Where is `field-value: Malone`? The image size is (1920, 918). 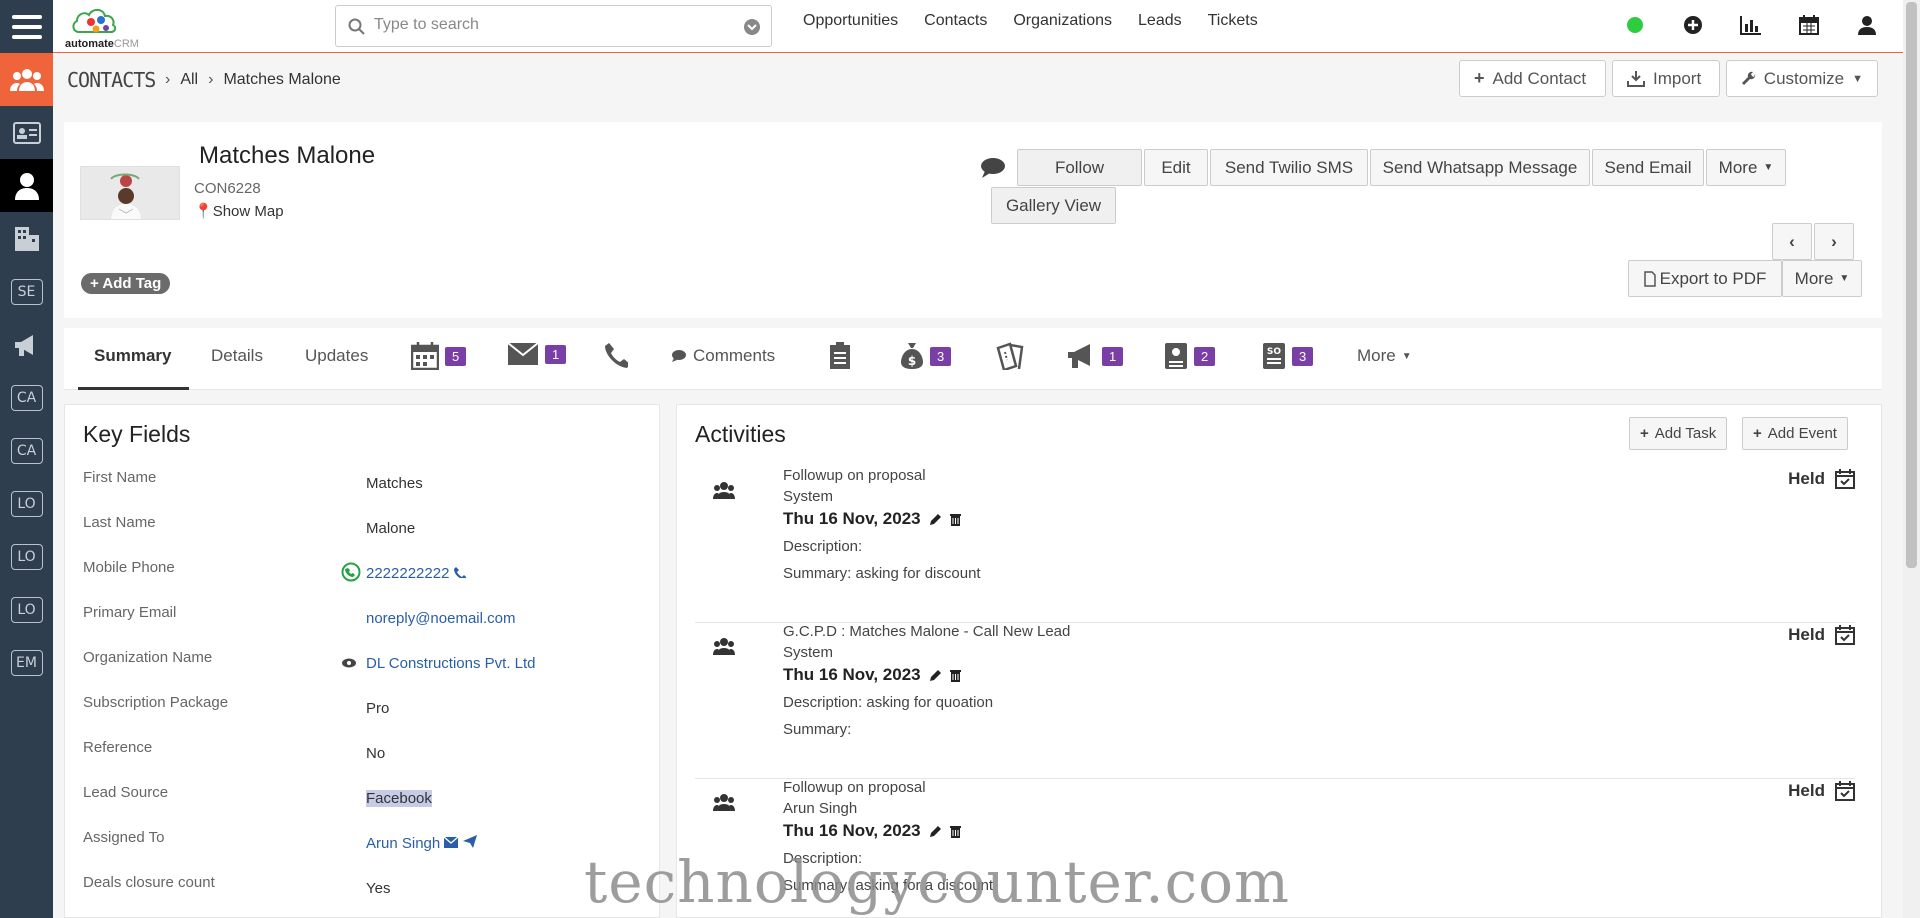
field-value: Malone is located at coordinates (390, 528).